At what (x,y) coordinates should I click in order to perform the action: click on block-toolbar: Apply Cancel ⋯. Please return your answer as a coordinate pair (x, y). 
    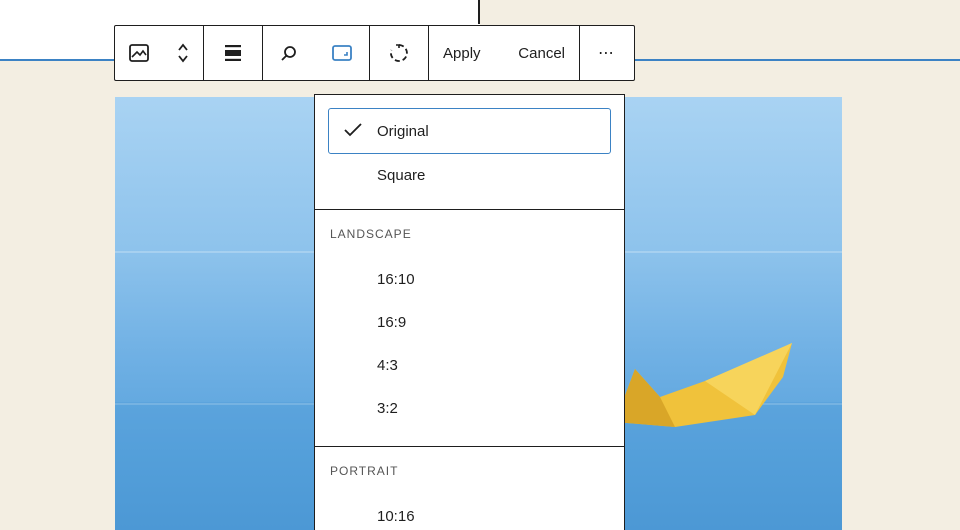
    Looking at the image, I should click on (374, 53).